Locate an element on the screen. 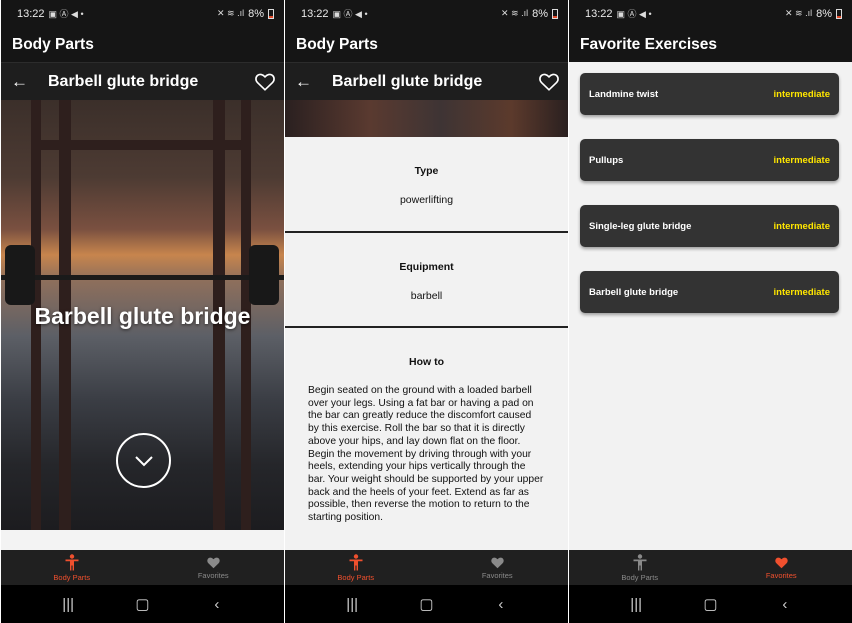 The height and width of the screenshot is (623, 852). equipment-value: barbell is located at coordinates (426, 296).